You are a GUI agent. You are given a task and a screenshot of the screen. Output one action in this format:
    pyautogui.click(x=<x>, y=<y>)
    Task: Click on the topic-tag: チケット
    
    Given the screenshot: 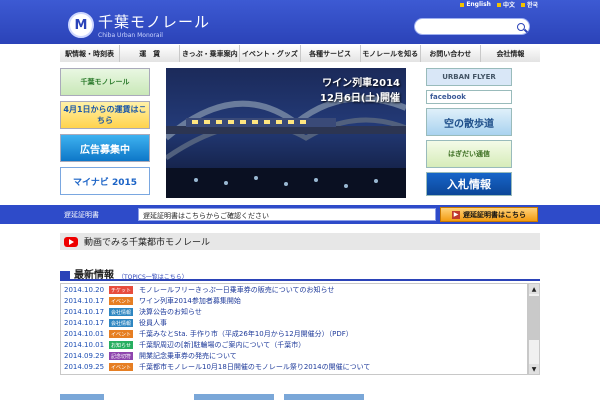 What is the action you would take?
    pyautogui.click(x=121, y=290)
    